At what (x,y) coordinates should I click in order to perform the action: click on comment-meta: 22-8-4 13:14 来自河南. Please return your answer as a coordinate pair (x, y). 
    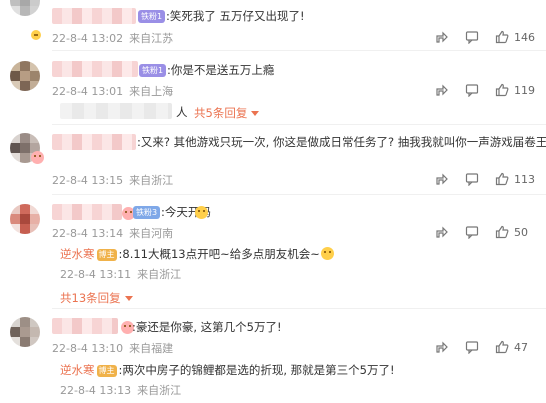
    Looking at the image, I should click on (112, 233).